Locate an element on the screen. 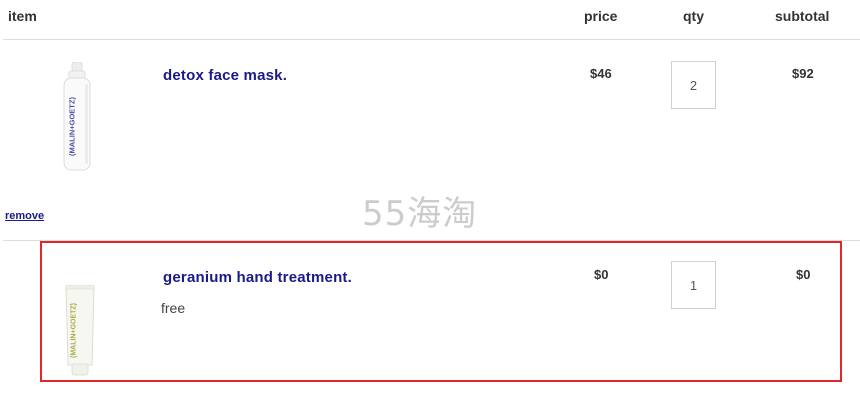 The image size is (860, 413). product-name-detox-face-mask: detox face mask. is located at coordinates (225, 75).